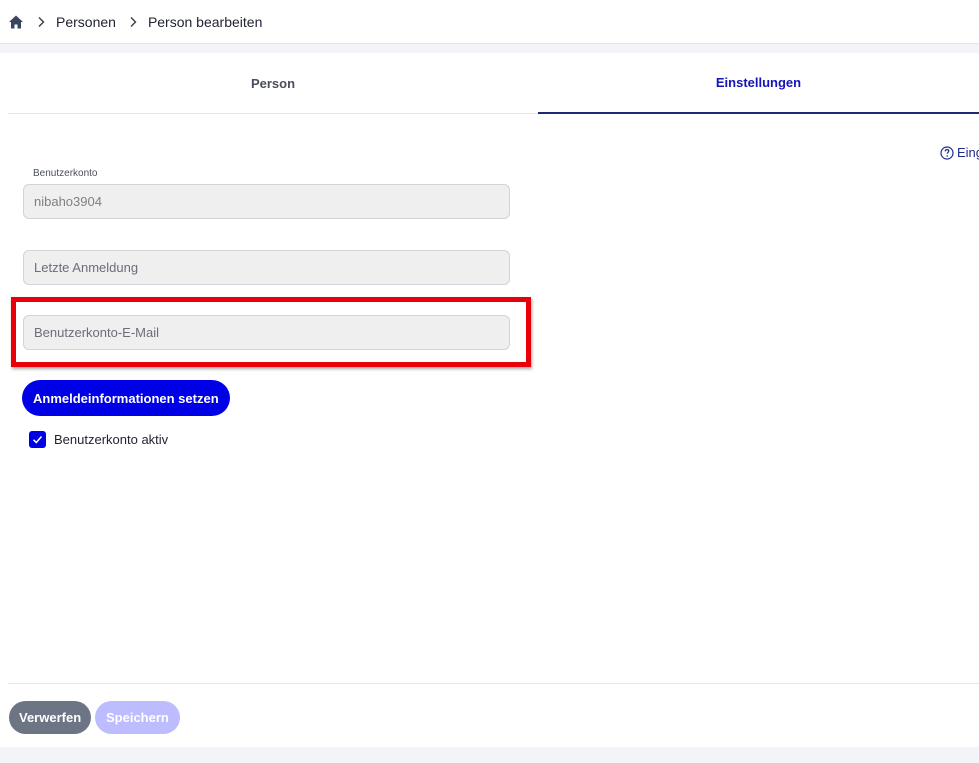 Image resolution: width=979 pixels, height=763 pixels. Describe the element at coordinates (266, 201) in the screenshot. I see `account-field` at that location.